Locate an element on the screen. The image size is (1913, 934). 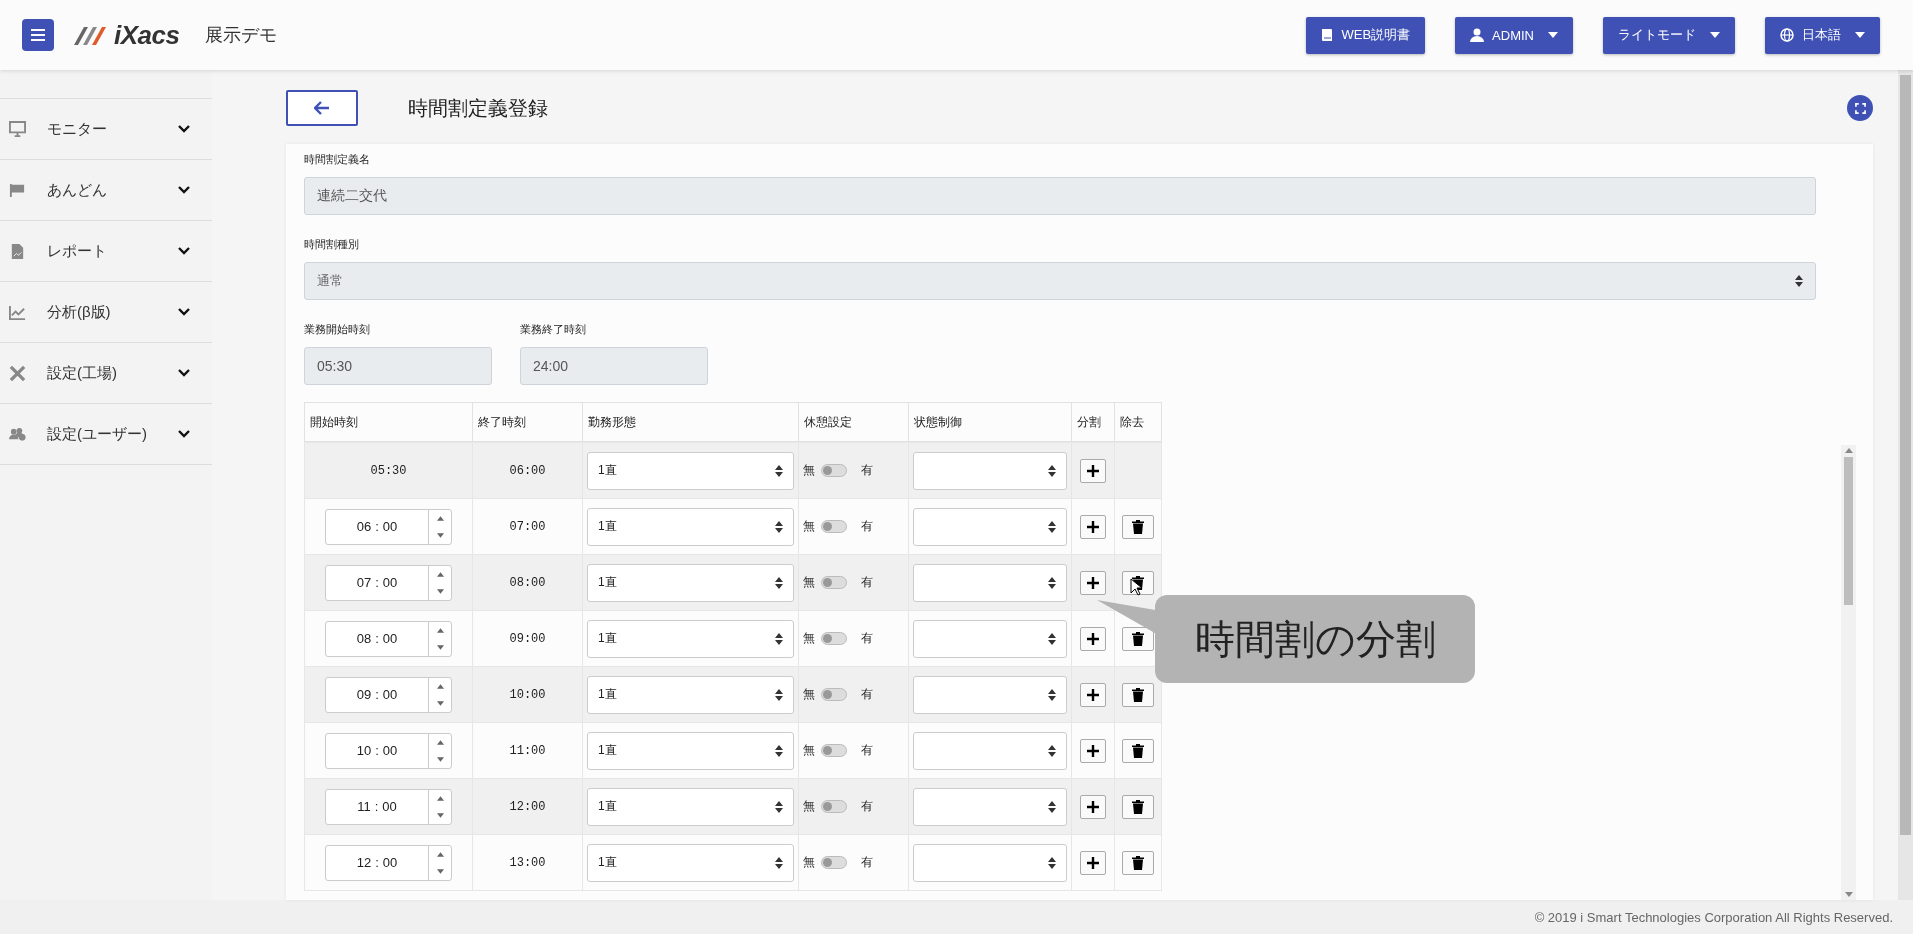
sidebar-item: あんどん is located at coordinates (106, 189).